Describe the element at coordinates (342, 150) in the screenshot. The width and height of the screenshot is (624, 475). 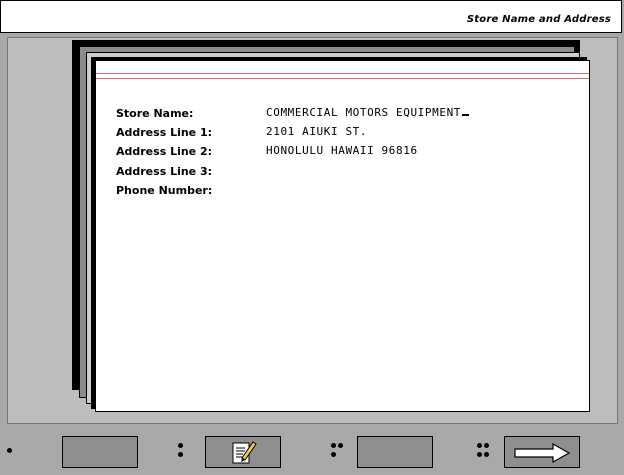
I see `address-line-2-field: HONOLULU HAWAII 96816` at that location.